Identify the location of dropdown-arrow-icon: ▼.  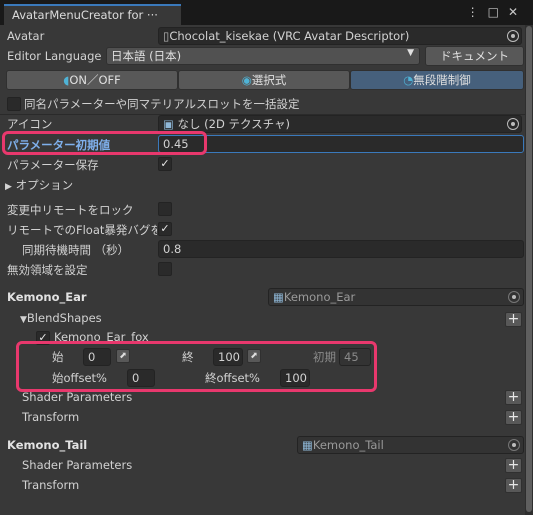
(410, 53).